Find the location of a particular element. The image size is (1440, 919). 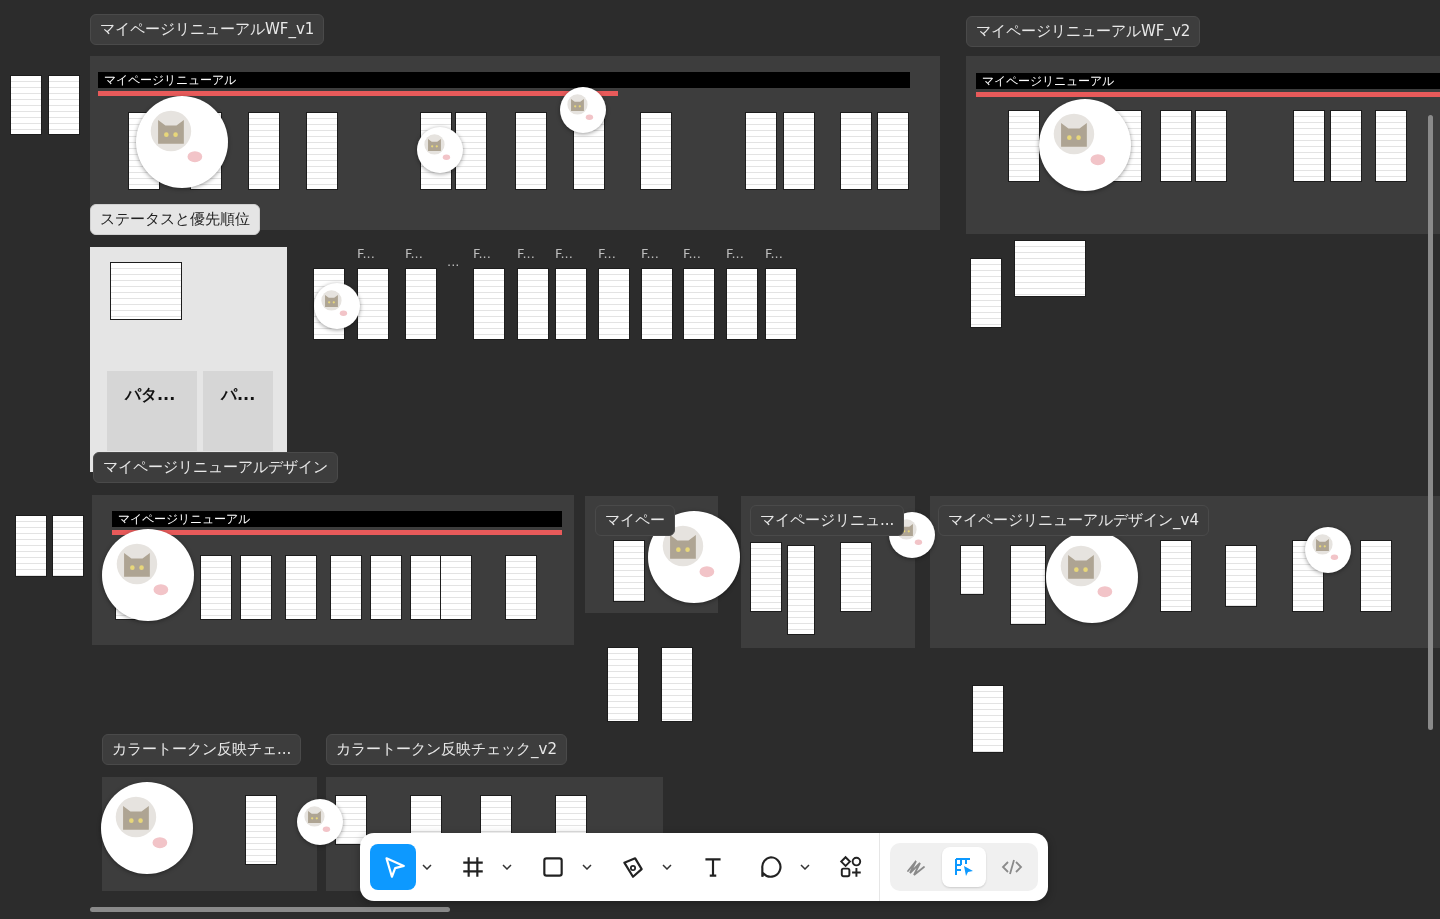

shapes-plus-icon is located at coordinates (851, 867).